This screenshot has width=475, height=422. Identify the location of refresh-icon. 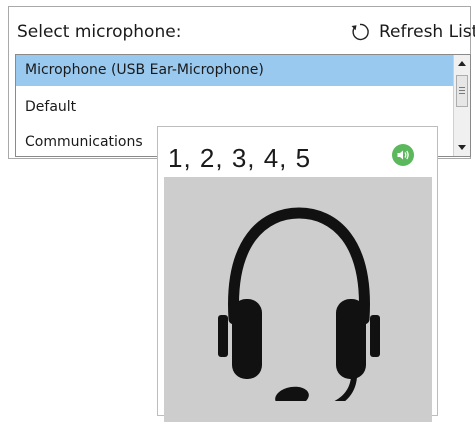
(360, 32).